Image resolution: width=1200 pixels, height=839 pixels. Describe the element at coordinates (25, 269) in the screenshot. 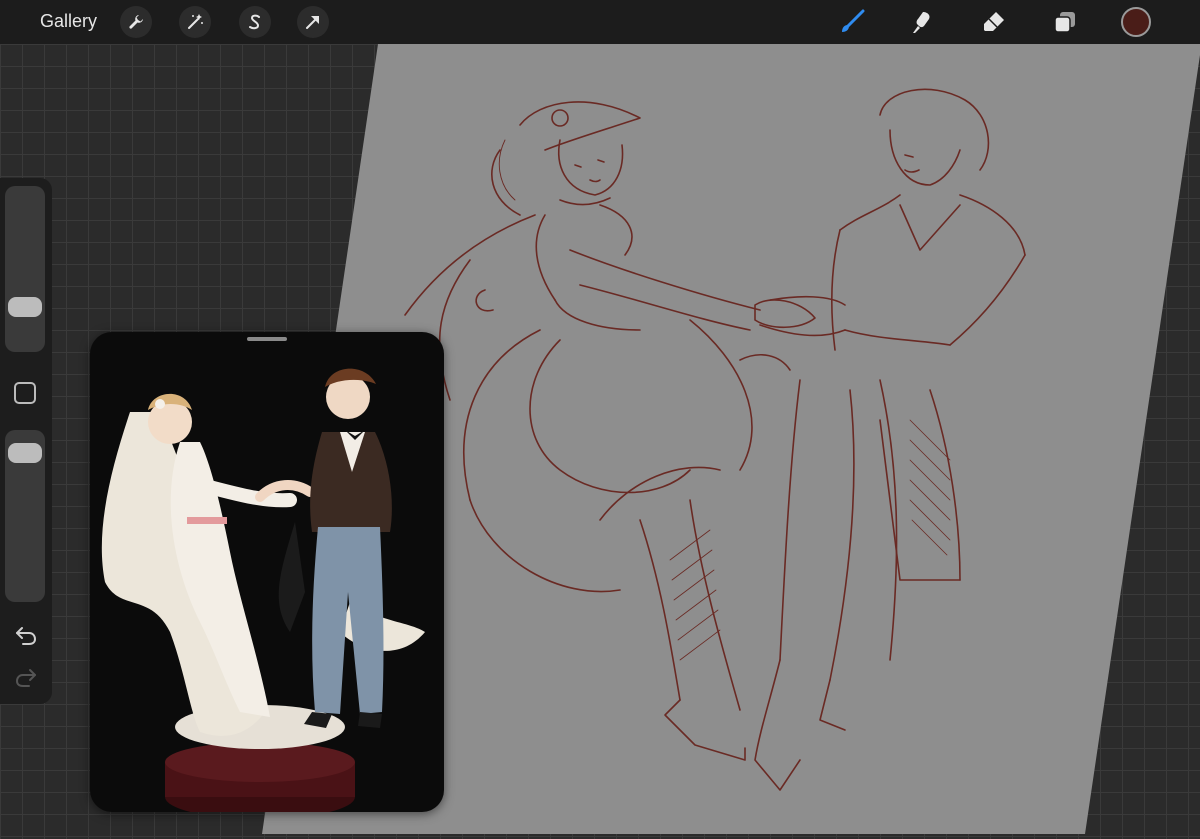

I see `brush-size-slider` at that location.